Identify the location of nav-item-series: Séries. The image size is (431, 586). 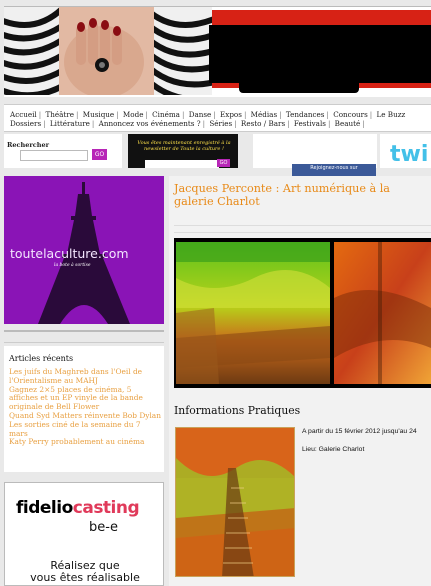
(220, 123).